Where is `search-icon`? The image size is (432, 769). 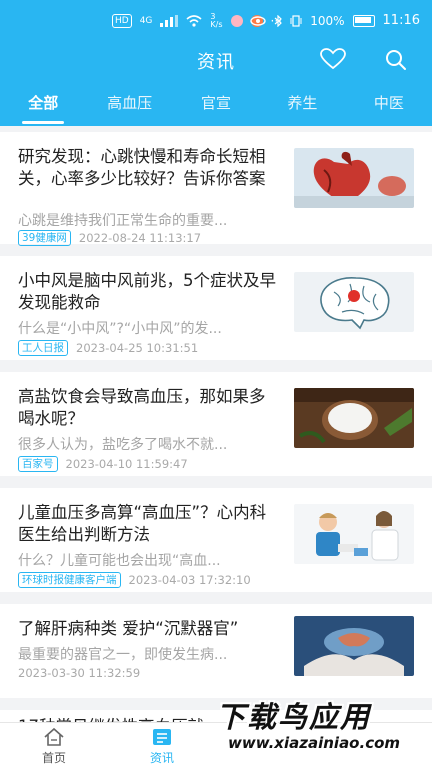 search-icon is located at coordinates (396, 60).